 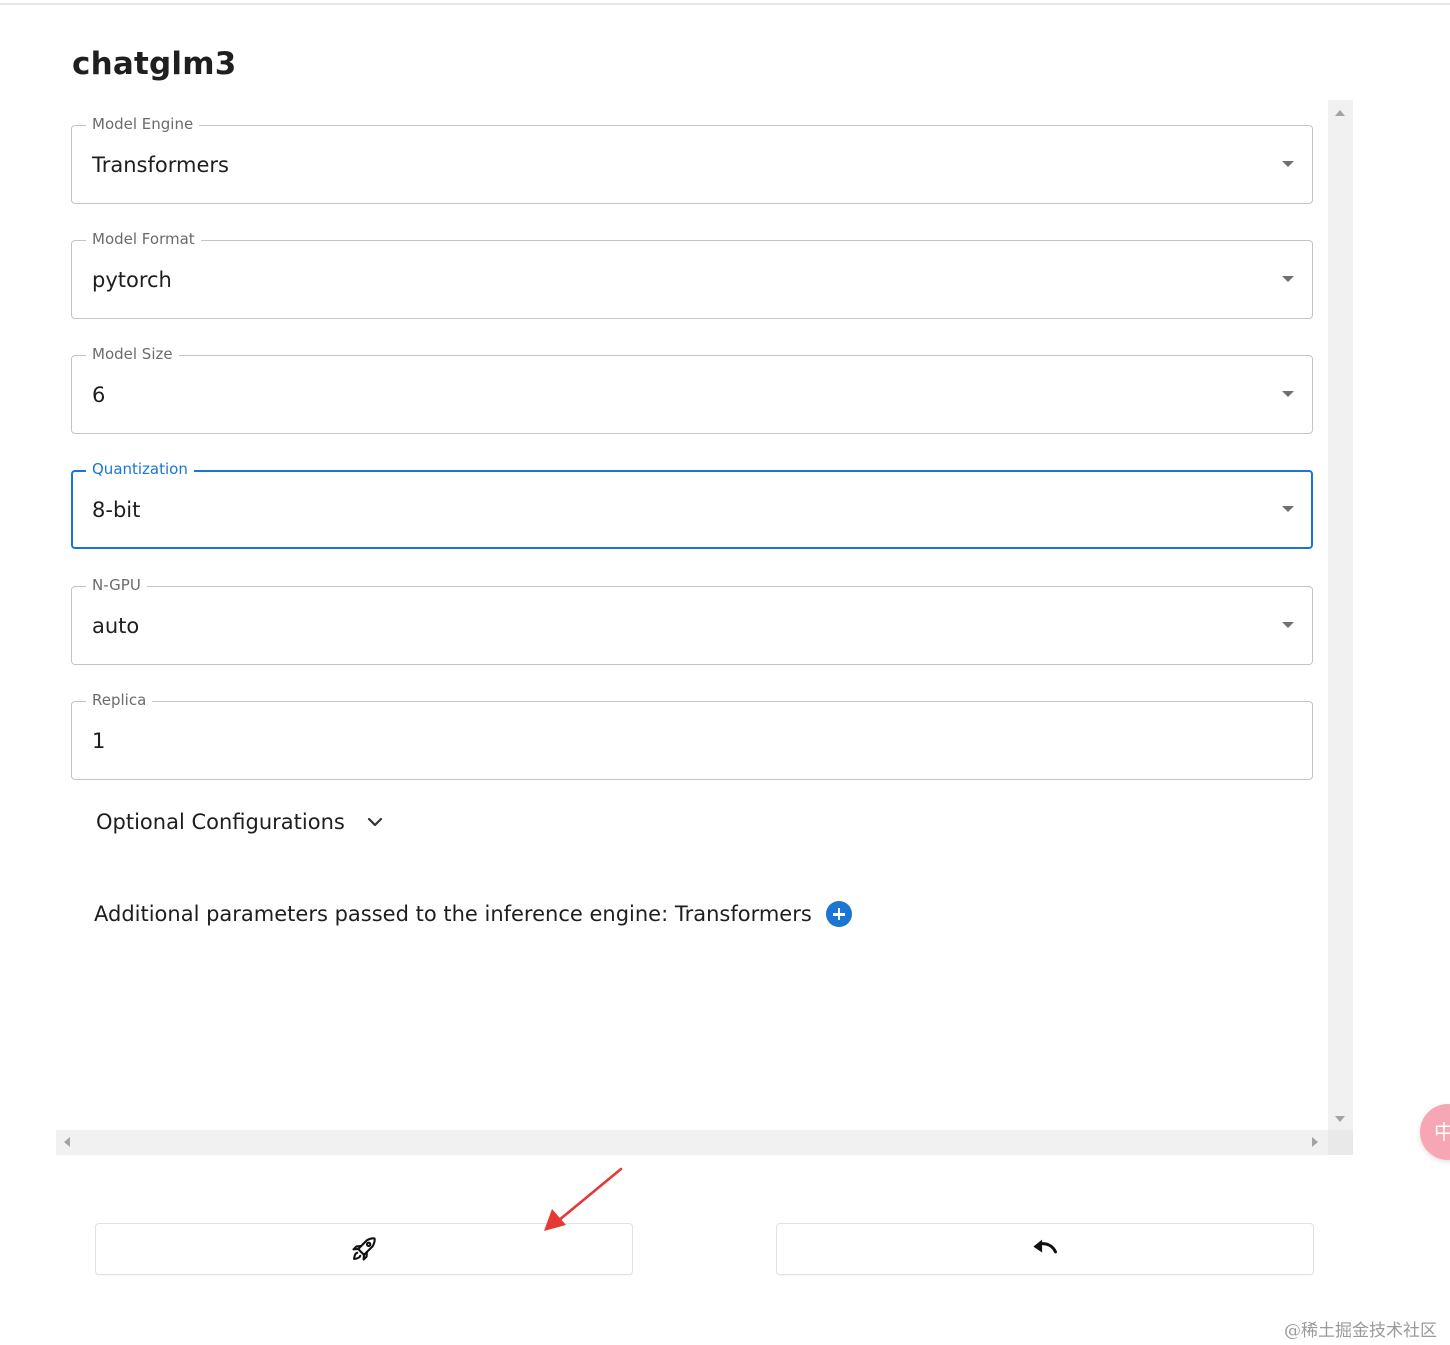 I want to click on field-label: N-GPU, so click(x=116, y=585).